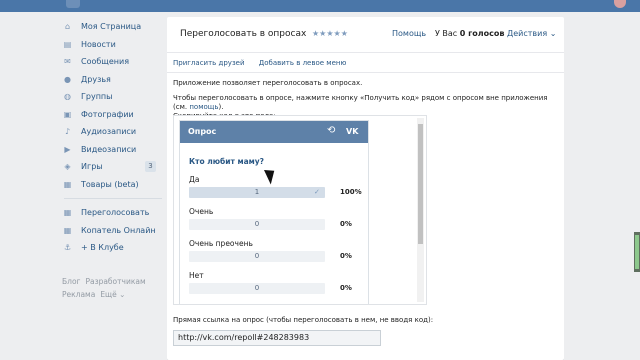 Image resolution: width=640 pixels, height=360 pixels. I want to click on sidebar-app-in-club: ⚓ + В Клубе, so click(112, 248).